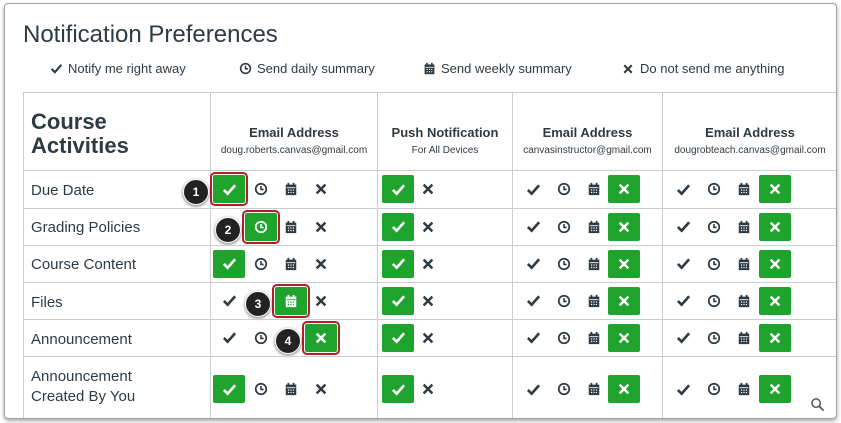 The image size is (841, 423). What do you see at coordinates (261, 226) in the screenshot?
I see `selected-clock-button` at bounding box center [261, 226].